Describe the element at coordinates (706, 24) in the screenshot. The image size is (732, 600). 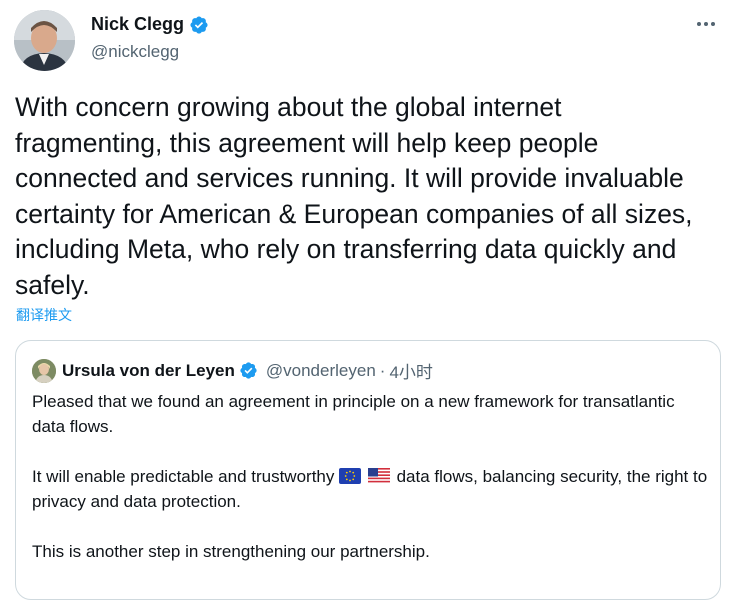
I see `more-horizontal-icon` at that location.